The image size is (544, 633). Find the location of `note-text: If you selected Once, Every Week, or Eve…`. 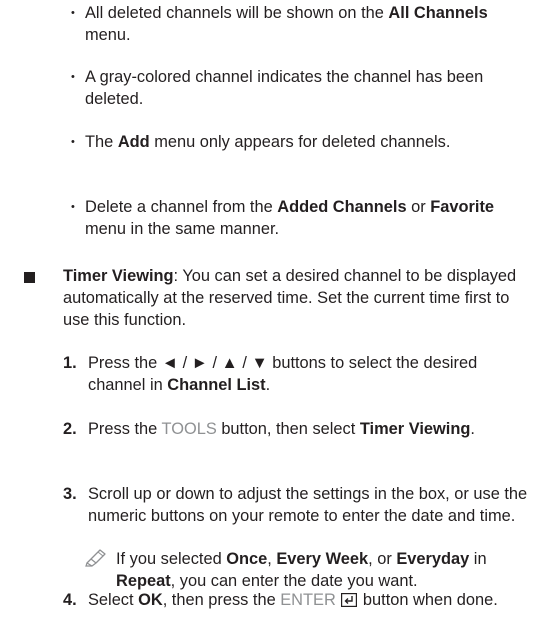

note-text: If you selected Once, Every Week, or Eve… is located at coordinates (301, 570).